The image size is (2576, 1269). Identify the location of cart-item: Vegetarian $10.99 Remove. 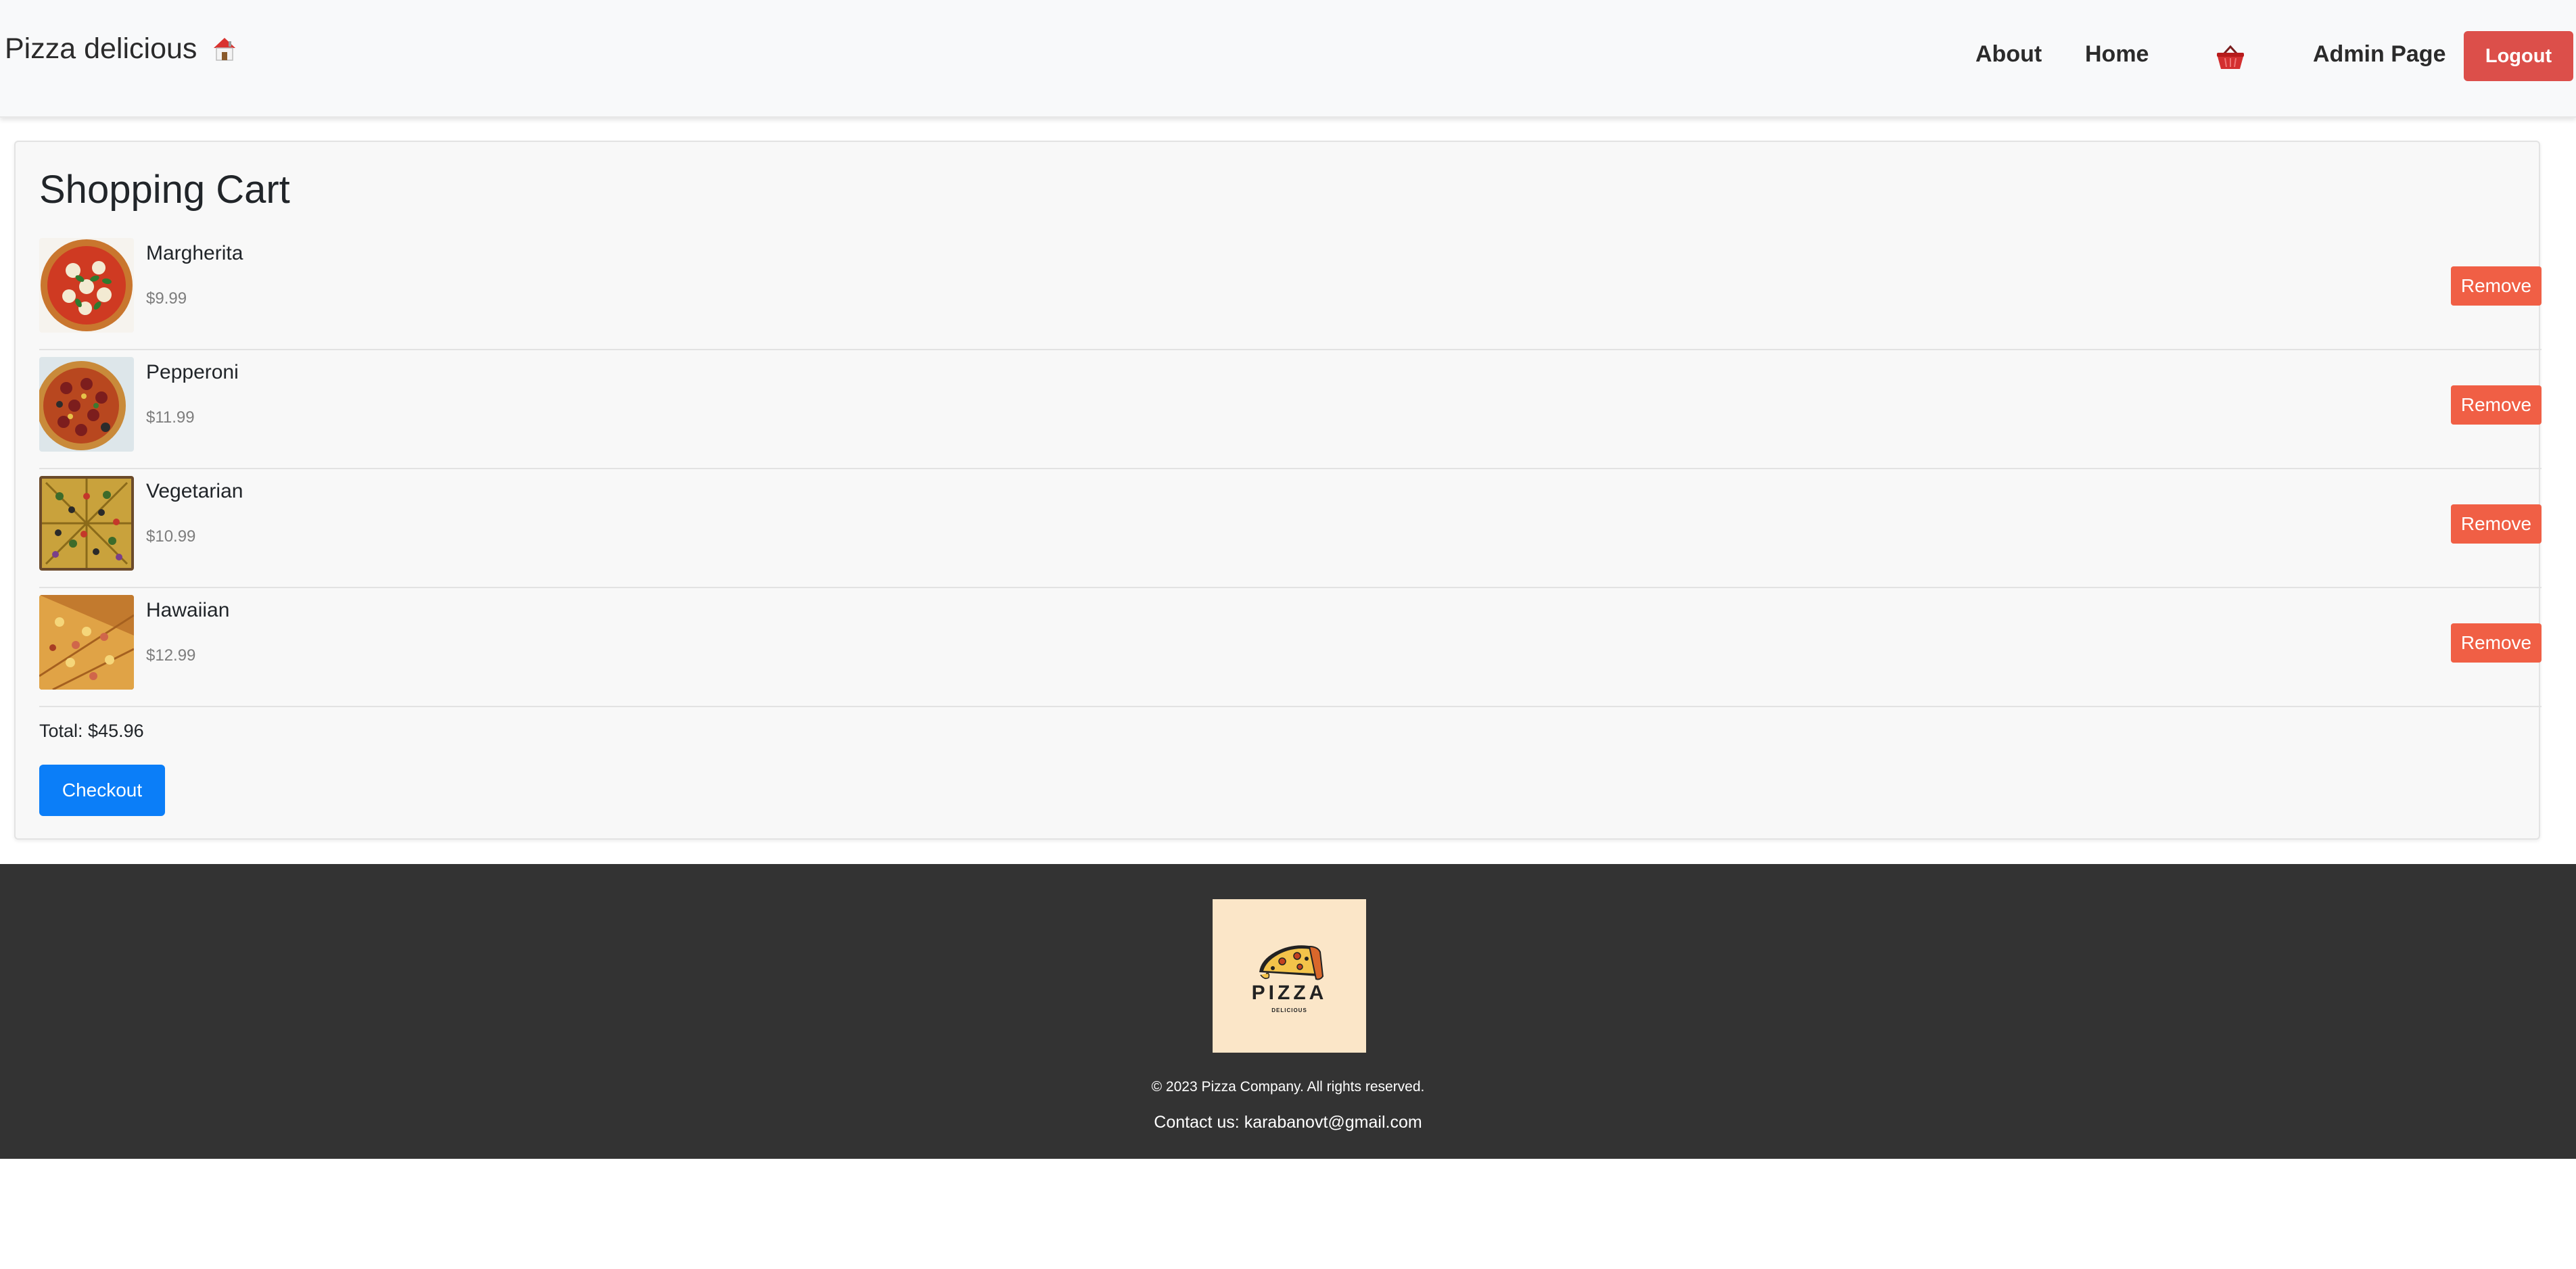
(1290, 528).